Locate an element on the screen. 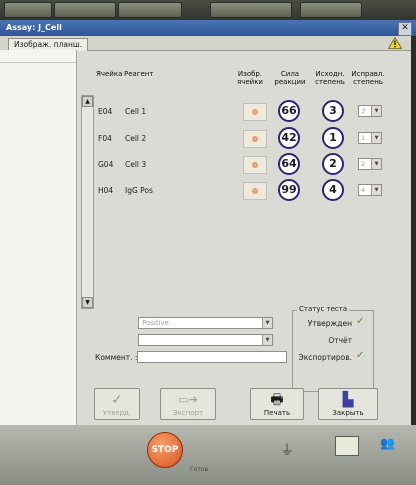 This screenshot has height=485, width=416. row-reagent: Cell 3 is located at coordinates (136, 164).